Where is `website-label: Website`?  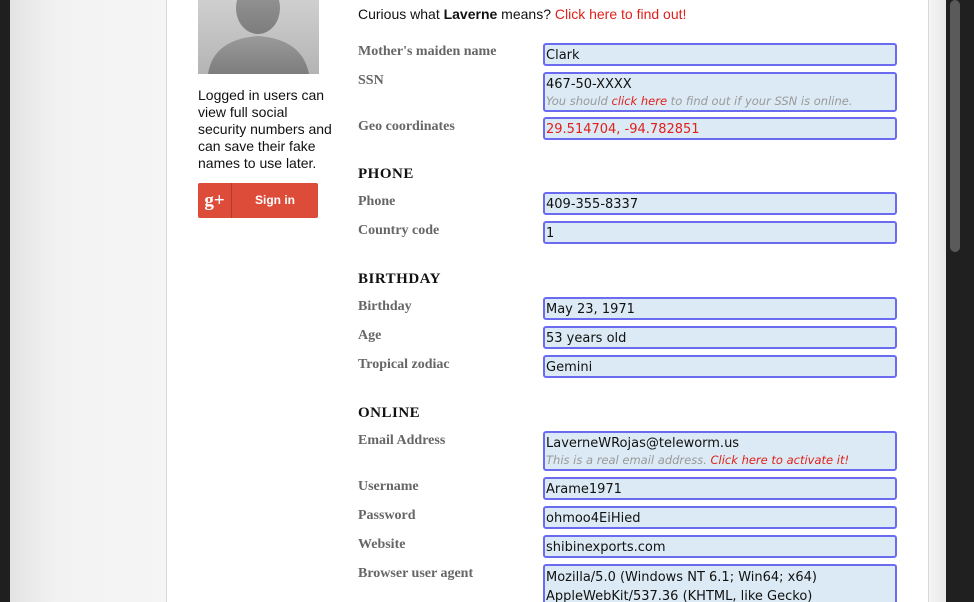 website-label: Website is located at coordinates (382, 544).